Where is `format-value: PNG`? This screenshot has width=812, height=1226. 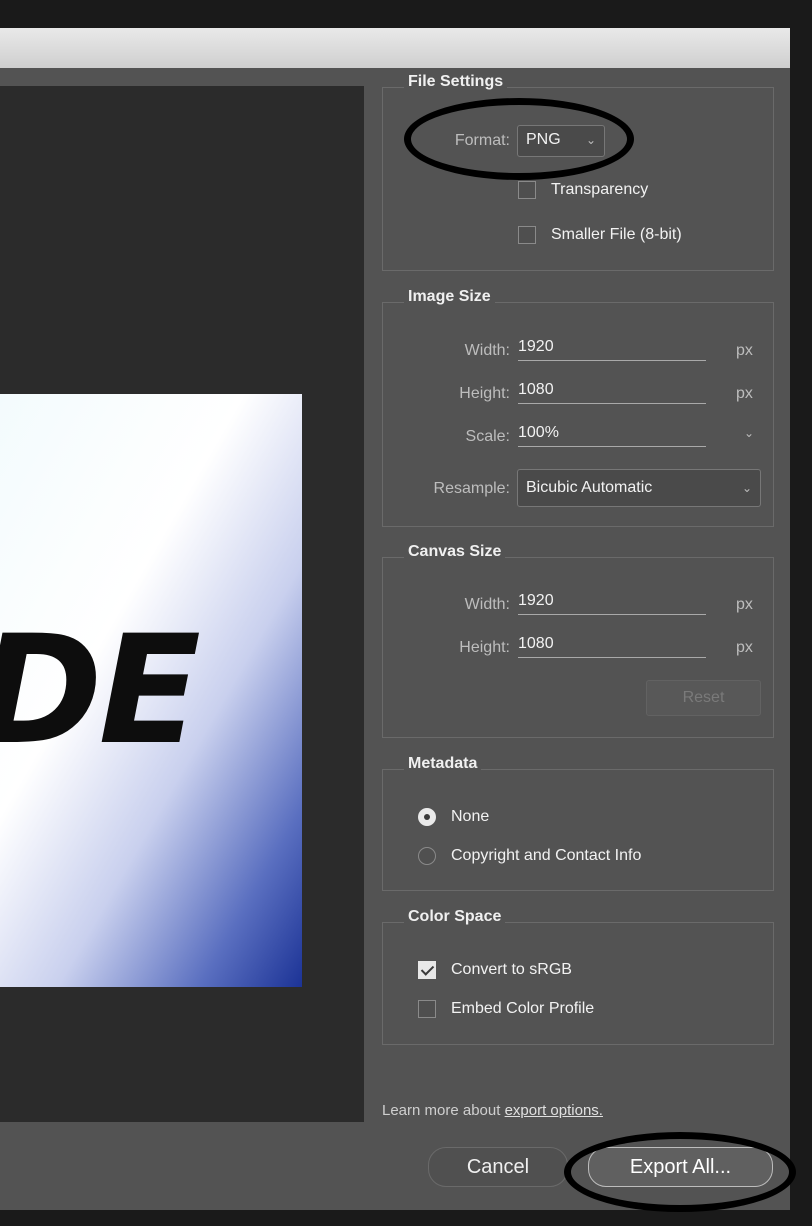 format-value: PNG is located at coordinates (543, 139).